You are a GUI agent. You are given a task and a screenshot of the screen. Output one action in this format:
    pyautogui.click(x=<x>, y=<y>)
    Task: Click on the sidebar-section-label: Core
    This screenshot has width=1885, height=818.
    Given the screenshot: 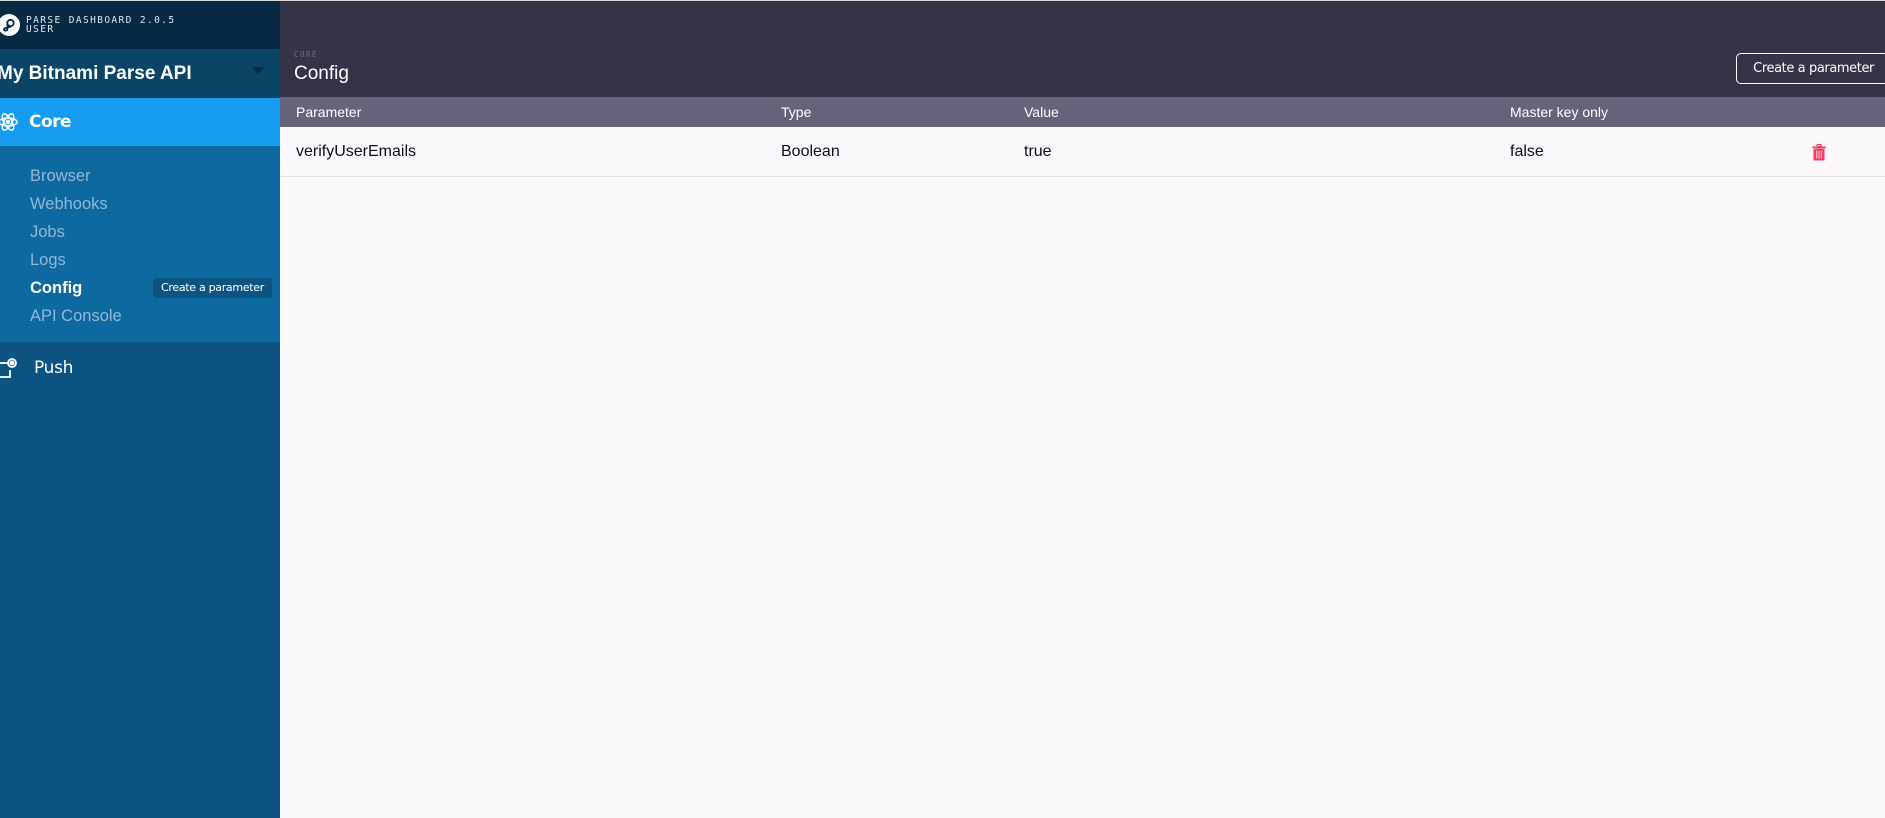 What is the action you would take?
    pyautogui.click(x=50, y=122)
    